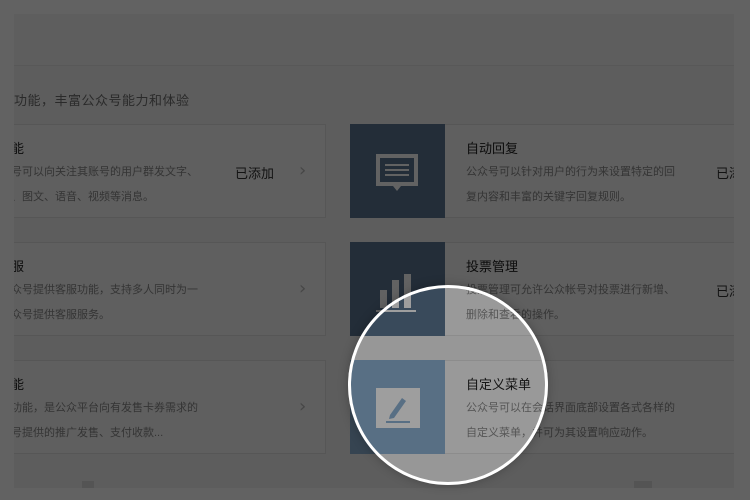 This screenshot has height=500, width=750. I want to click on bar-chart-icon, so click(397, 289).